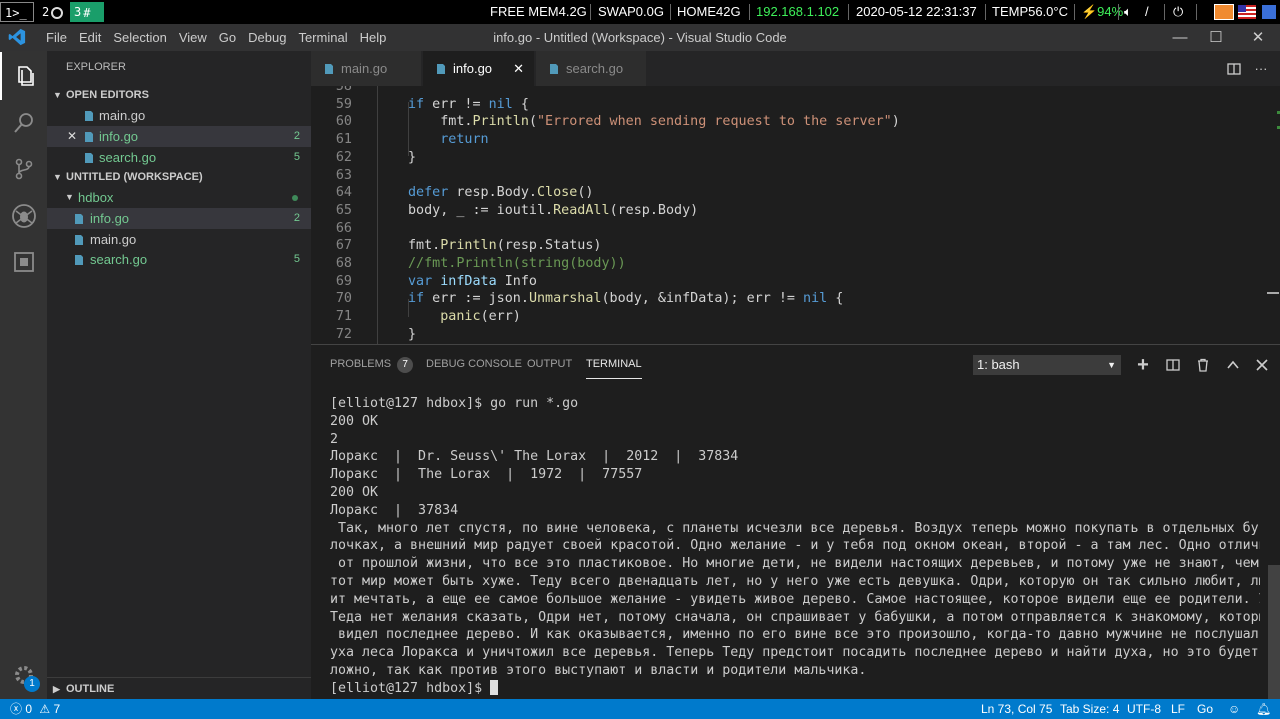 The image size is (1280, 719). I want to click on workspace-1-button: 1>_, so click(17, 12).